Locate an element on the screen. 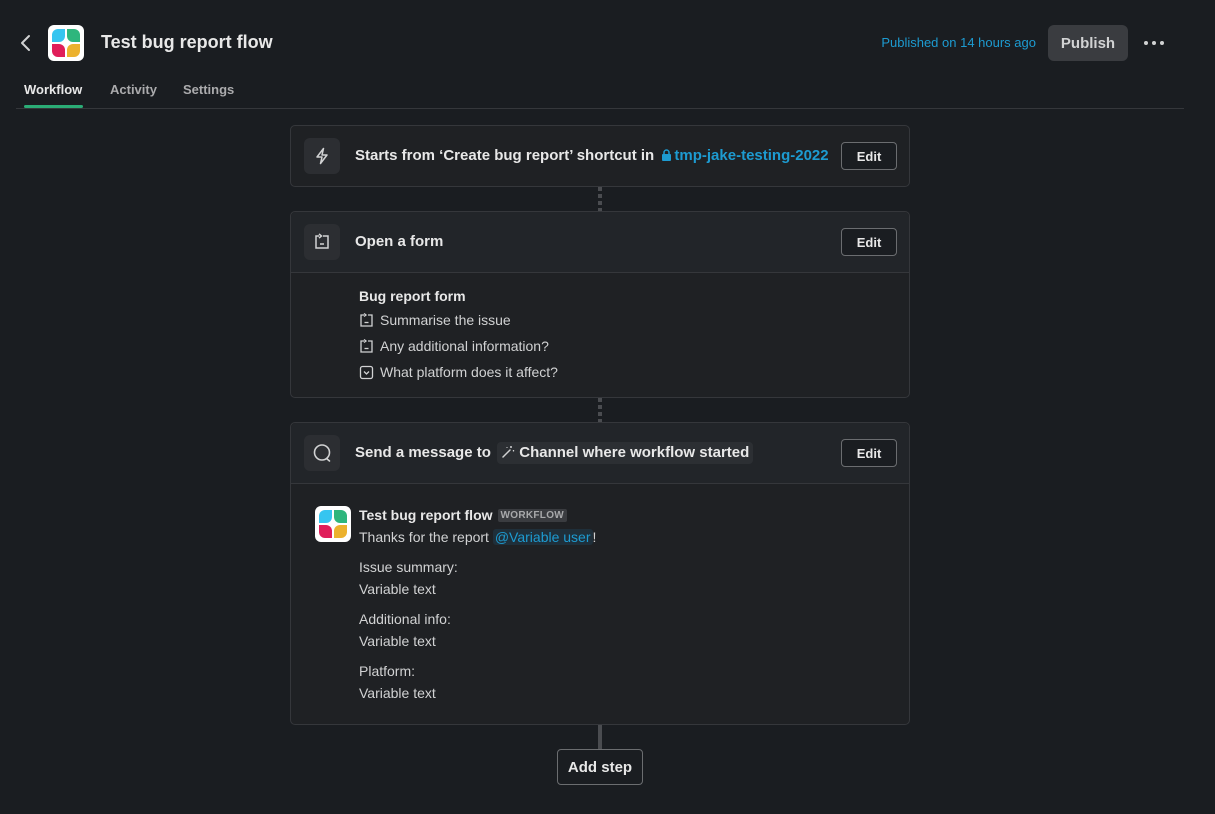 The height and width of the screenshot is (814, 1215). channel-link: tmp-jake-testing-2022 is located at coordinates (743, 155).